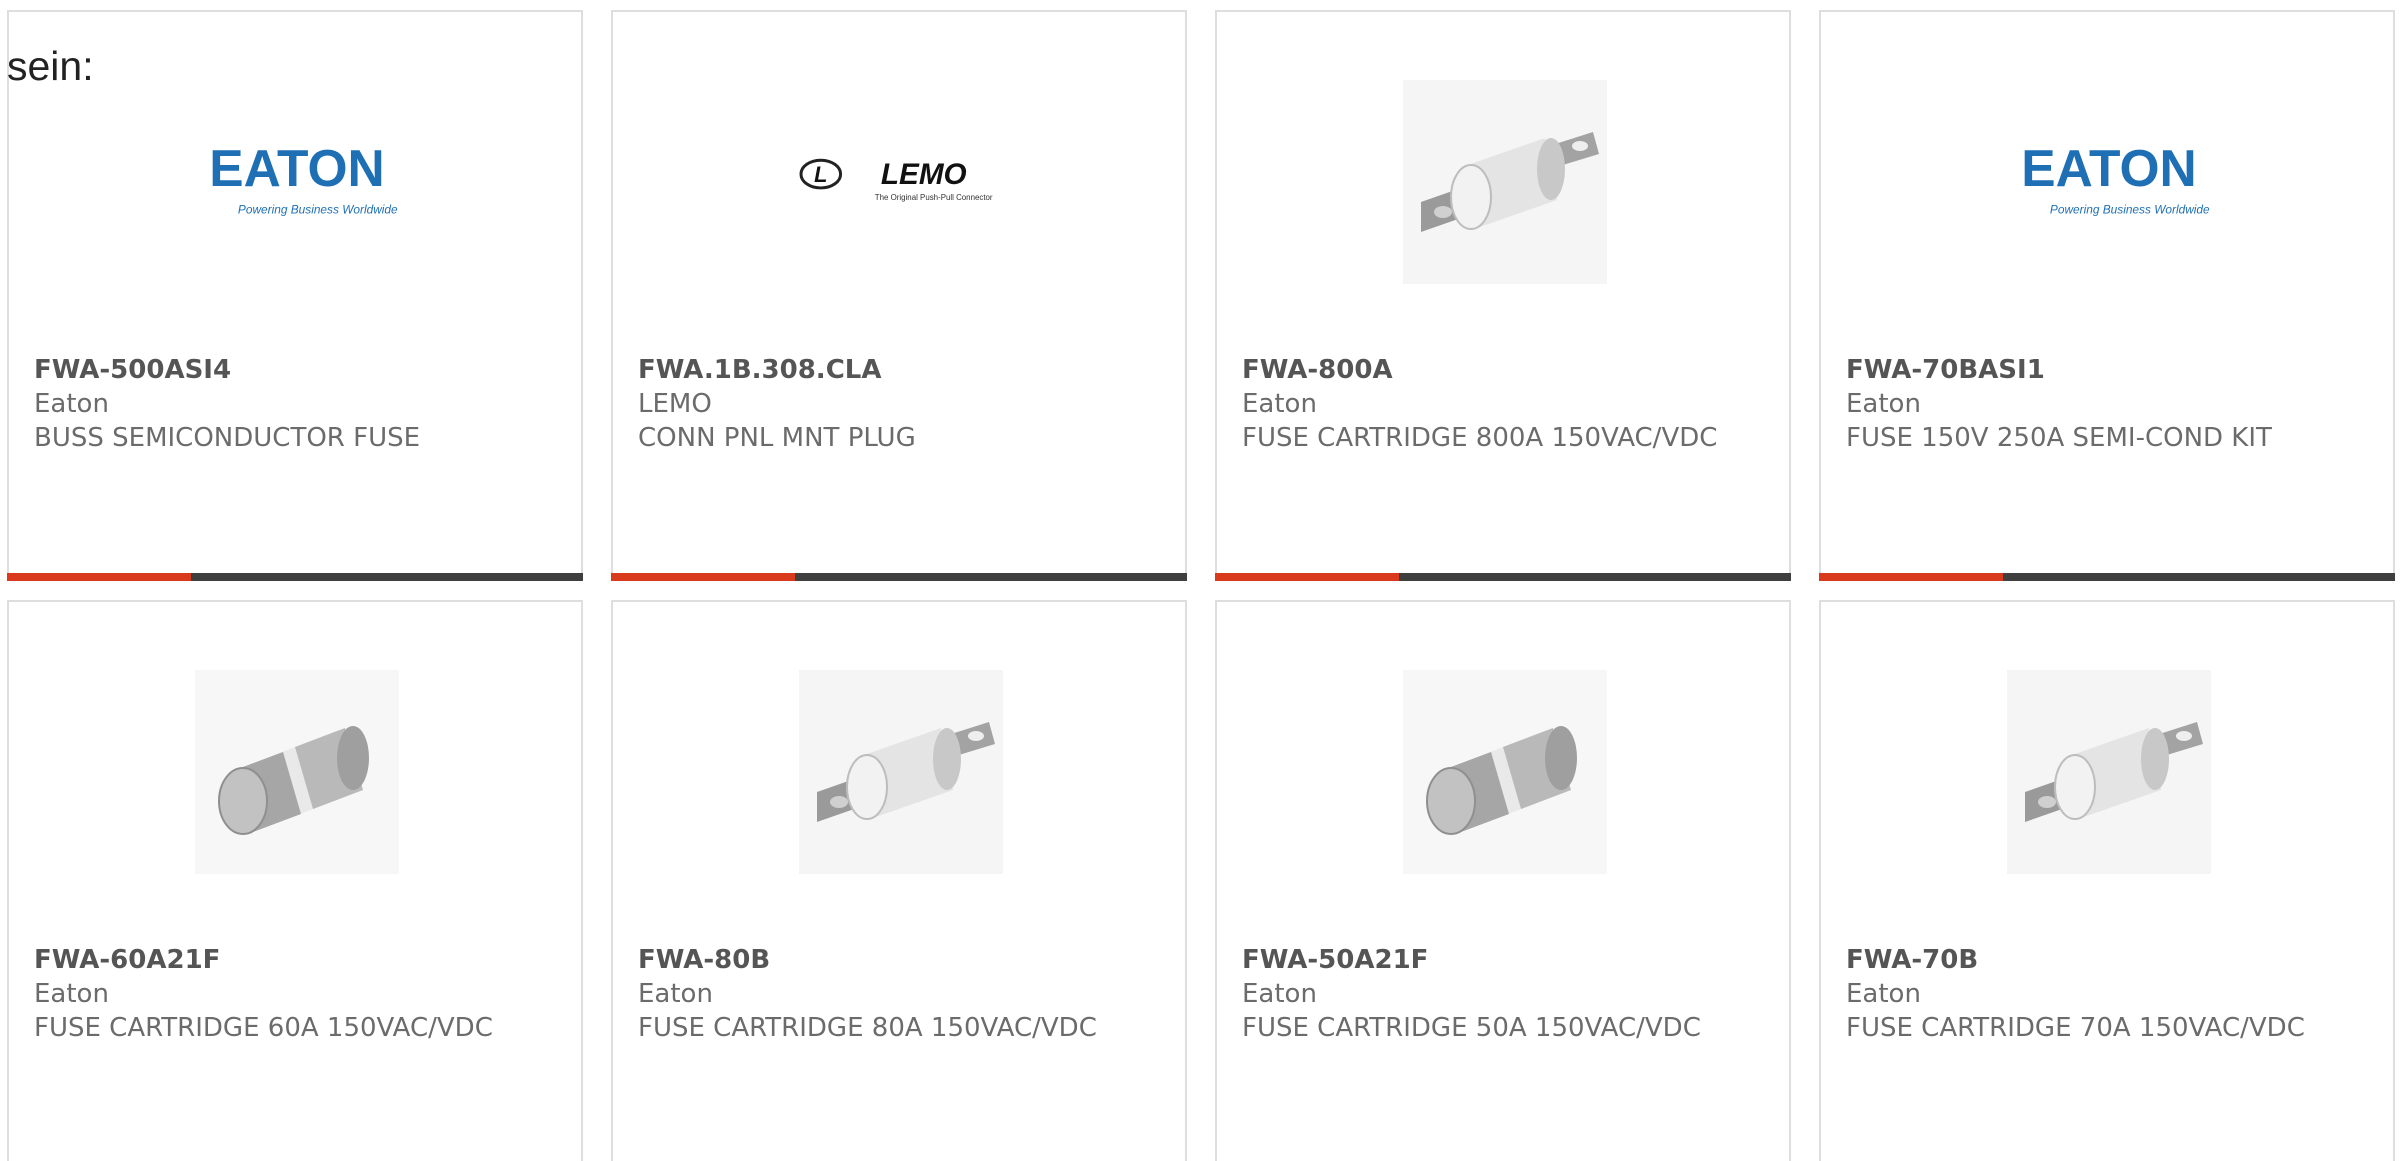 This screenshot has height=1161, width=2400. What do you see at coordinates (901, 960) in the screenshot?
I see `part-number-link: FWA-80B` at bounding box center [901, 960].